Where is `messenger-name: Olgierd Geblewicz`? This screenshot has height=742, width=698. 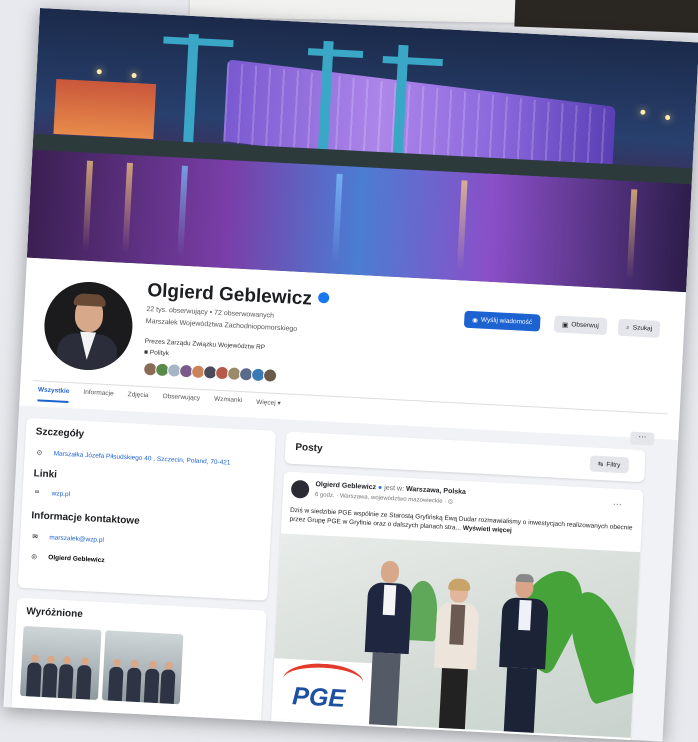 messenger-name: Olgierd Geblewicz is located at coordinates (76, 559).